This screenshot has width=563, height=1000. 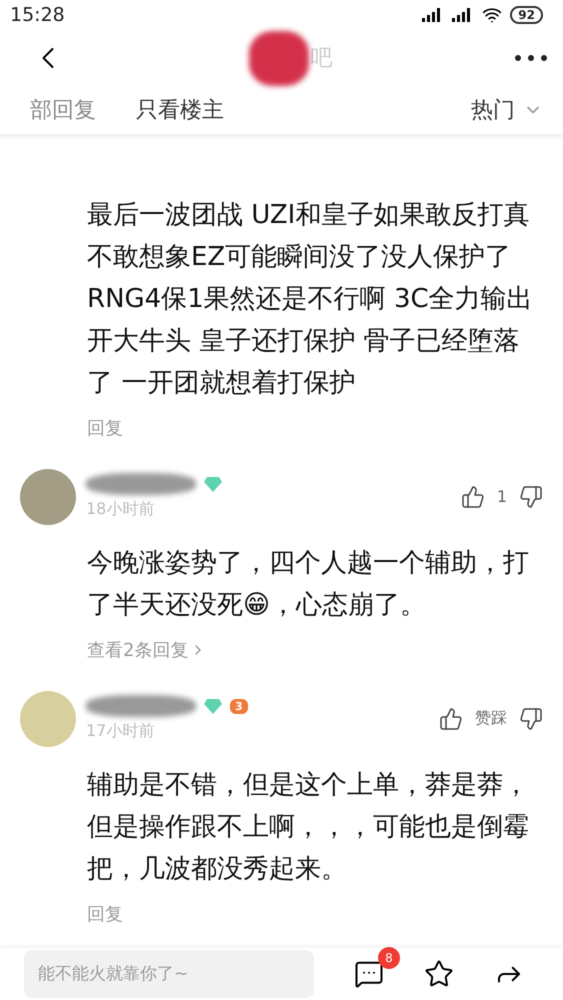 I want to click on vote-count: 赞踩, so click(x=491, y=719).